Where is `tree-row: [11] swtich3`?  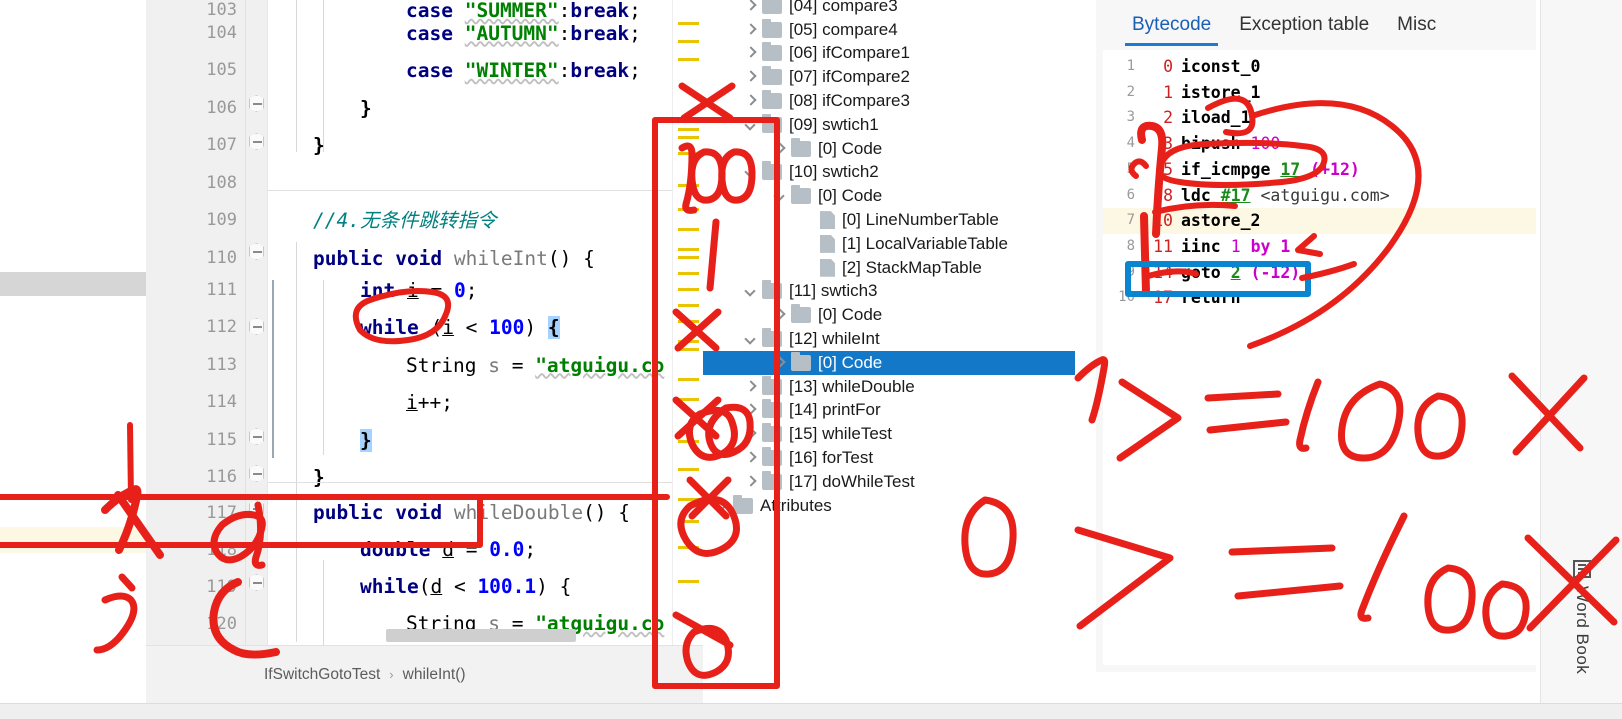
tree-row: [11] swtich3 is located at coordinates (896, 292).